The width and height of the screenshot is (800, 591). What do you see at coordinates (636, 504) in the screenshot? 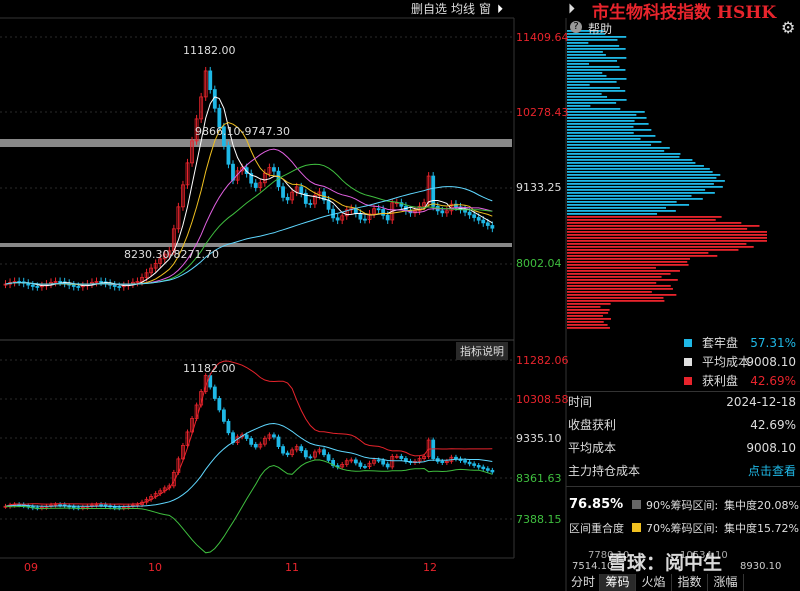
I see `band90-swatch` at bounding box center [636, 504].